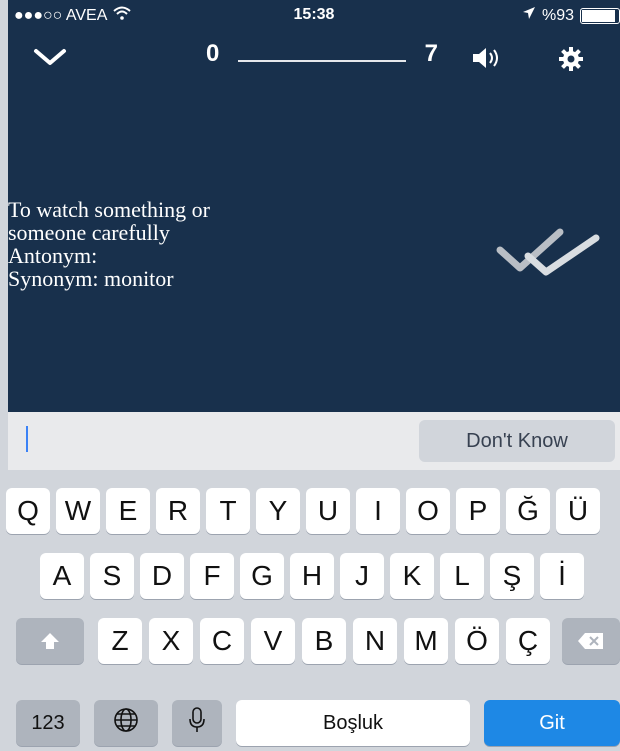 The width and height of the screenshot is (620, 751). I want to click on globe-key, so click(126, 723).